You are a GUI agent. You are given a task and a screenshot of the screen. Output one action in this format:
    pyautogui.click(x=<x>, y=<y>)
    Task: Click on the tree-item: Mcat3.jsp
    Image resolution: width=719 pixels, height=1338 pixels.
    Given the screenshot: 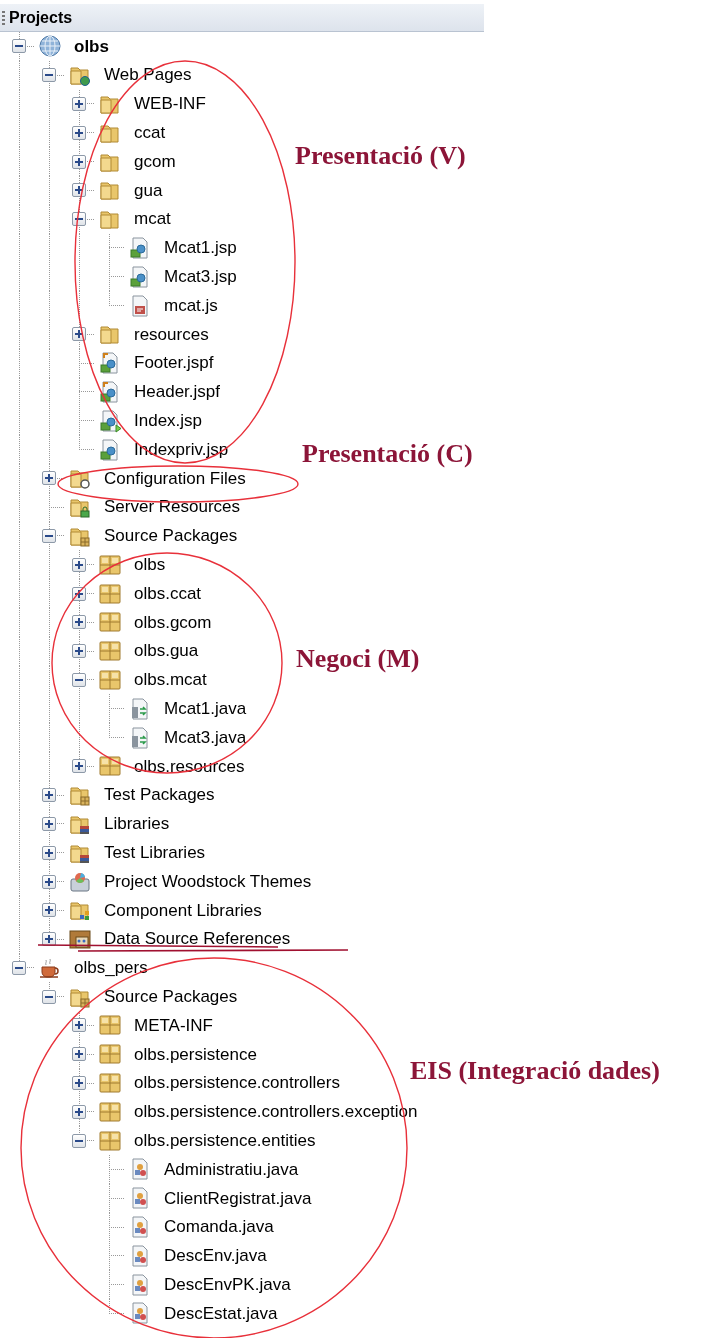 What is the action you would take?
    pyautogui.click(x=200, y=277)
    